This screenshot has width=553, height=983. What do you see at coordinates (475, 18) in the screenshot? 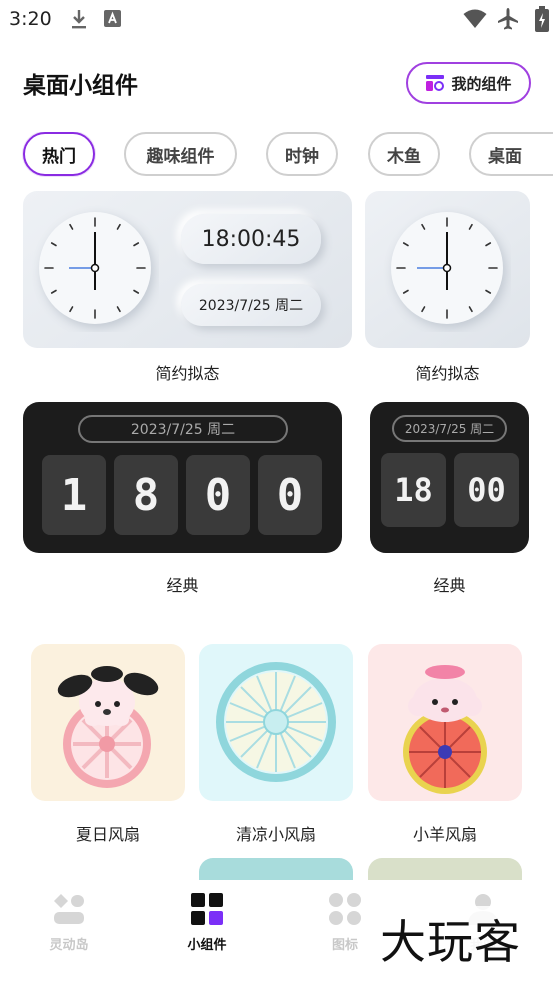
I see `wifi-icon` at bounding box center [475, 18].